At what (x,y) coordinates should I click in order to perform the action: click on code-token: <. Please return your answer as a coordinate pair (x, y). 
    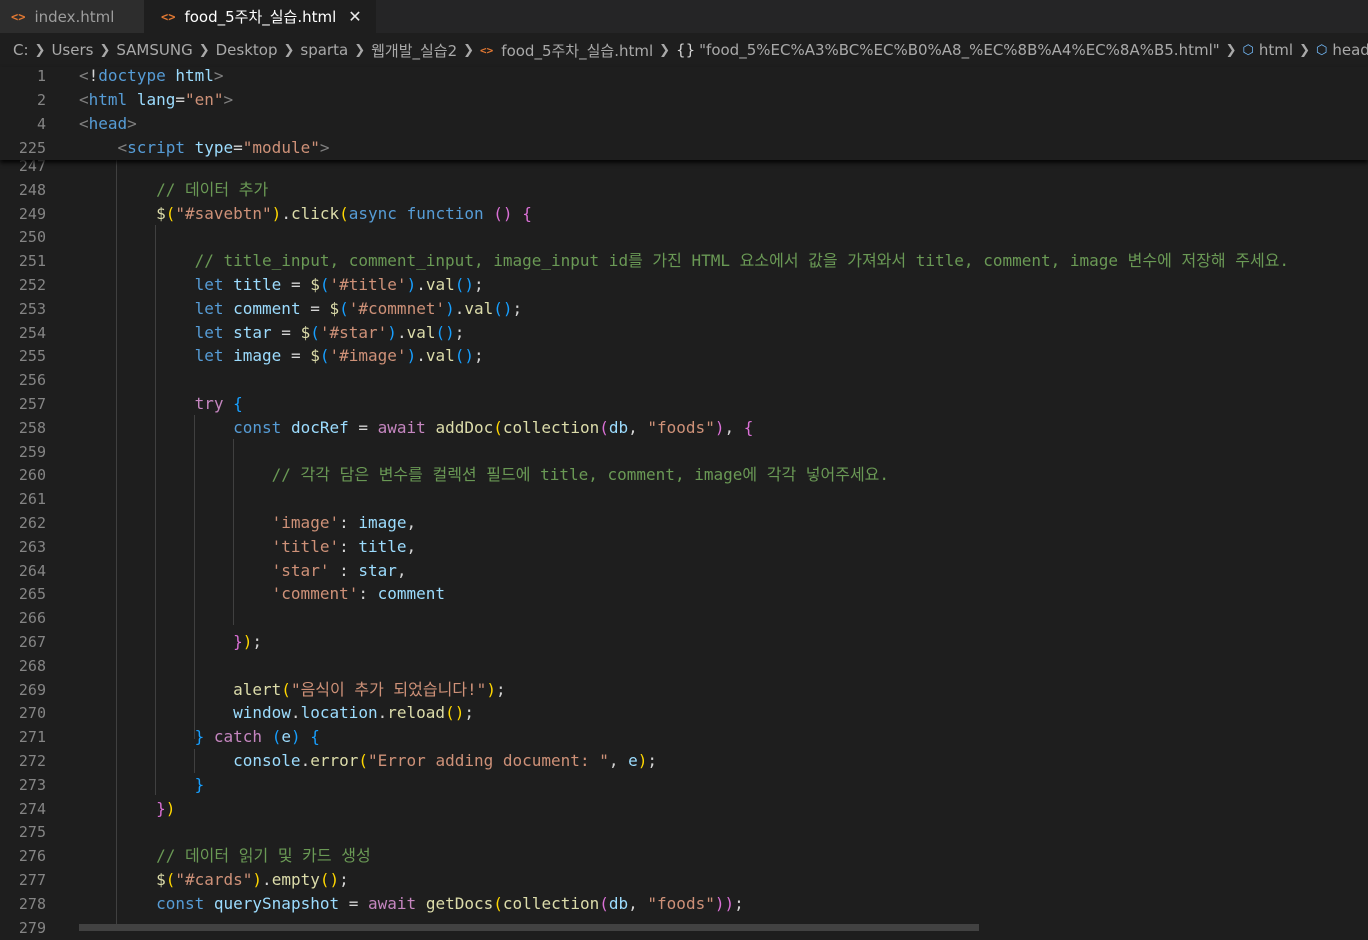
    Looking at the image, I should click on (84, 123).